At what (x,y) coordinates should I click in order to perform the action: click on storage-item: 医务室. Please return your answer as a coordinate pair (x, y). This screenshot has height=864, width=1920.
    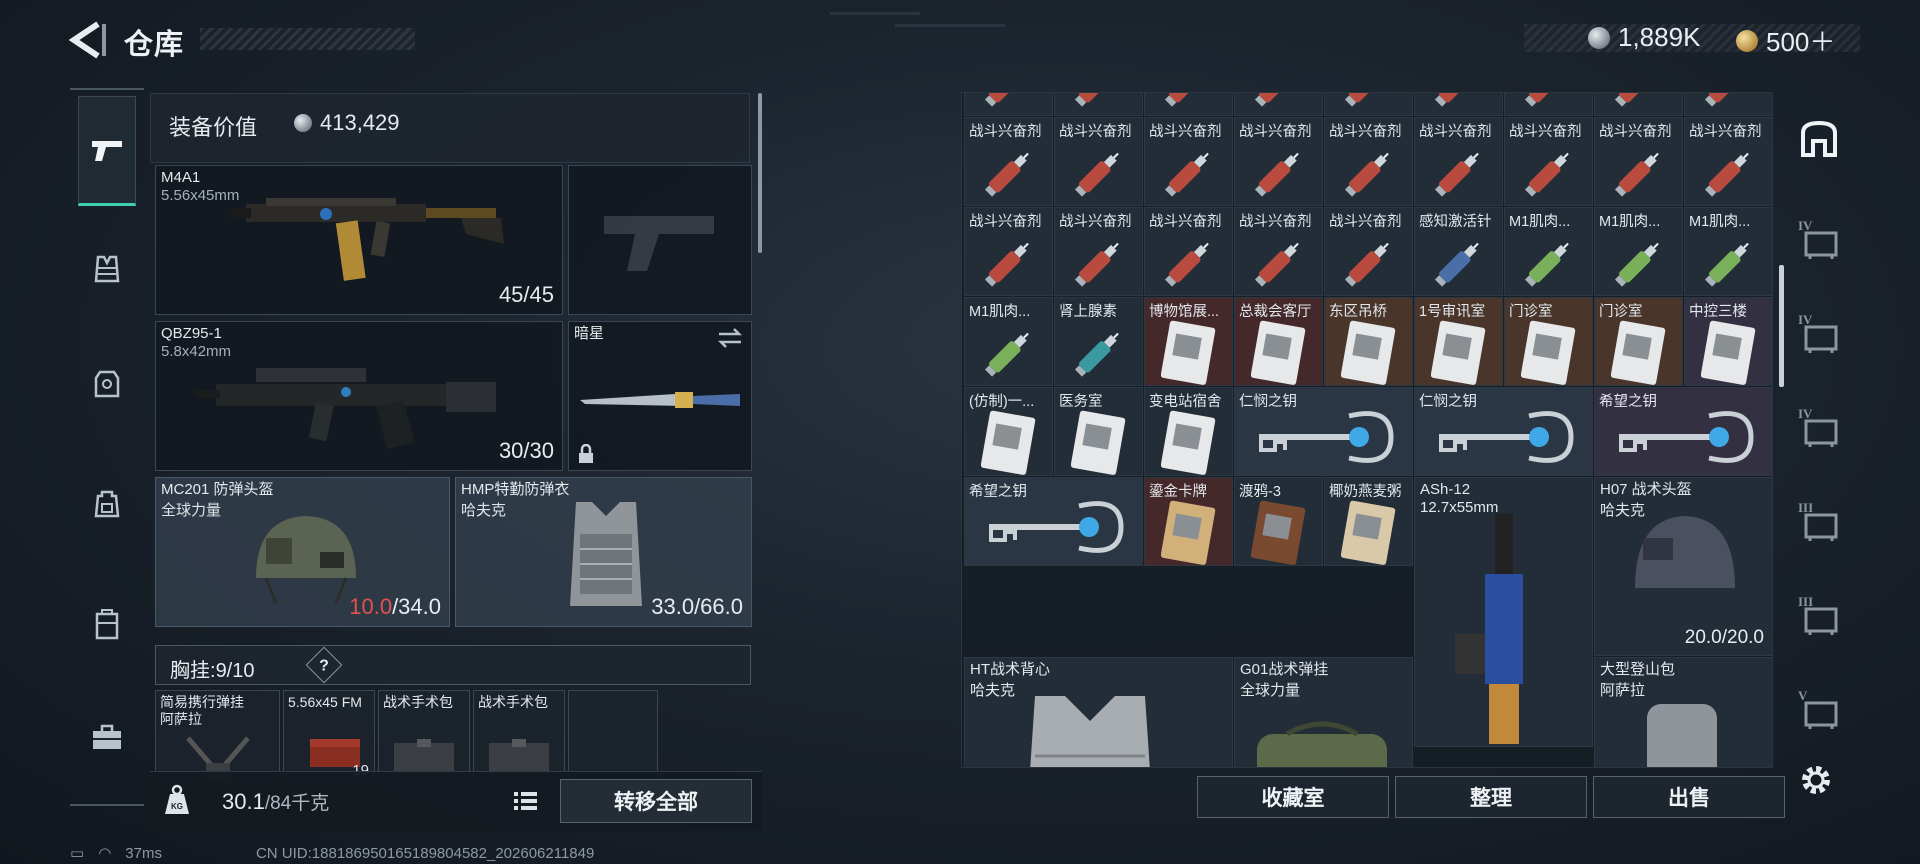
    Looking at the image, I should click on (1098, 431).